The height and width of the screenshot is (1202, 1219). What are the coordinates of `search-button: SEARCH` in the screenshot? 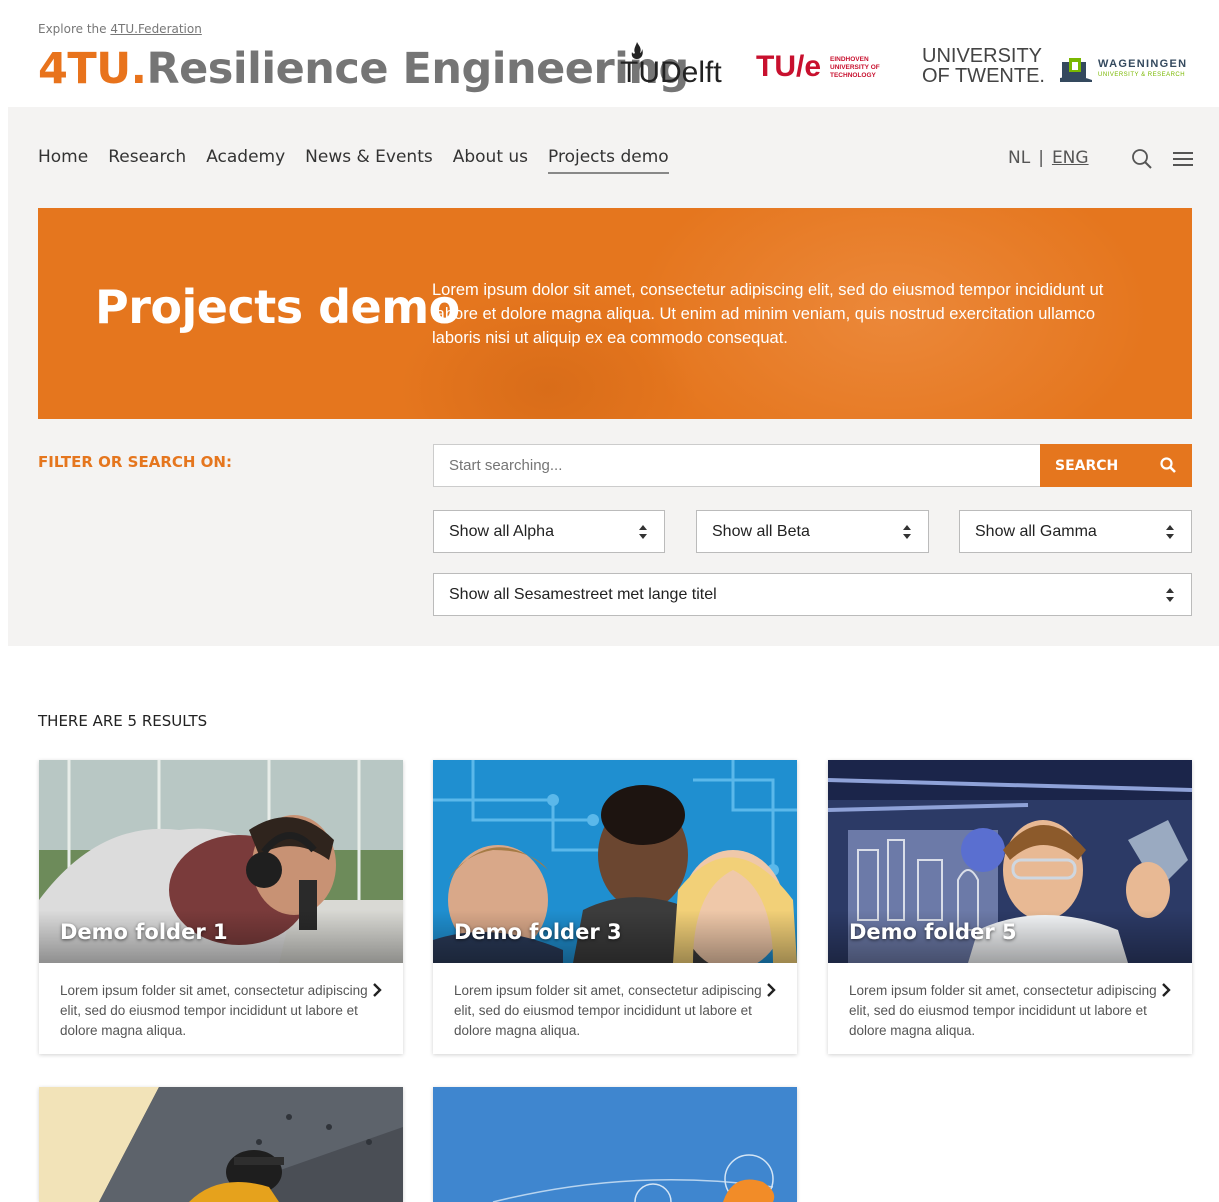 It's located at (1116, 465).